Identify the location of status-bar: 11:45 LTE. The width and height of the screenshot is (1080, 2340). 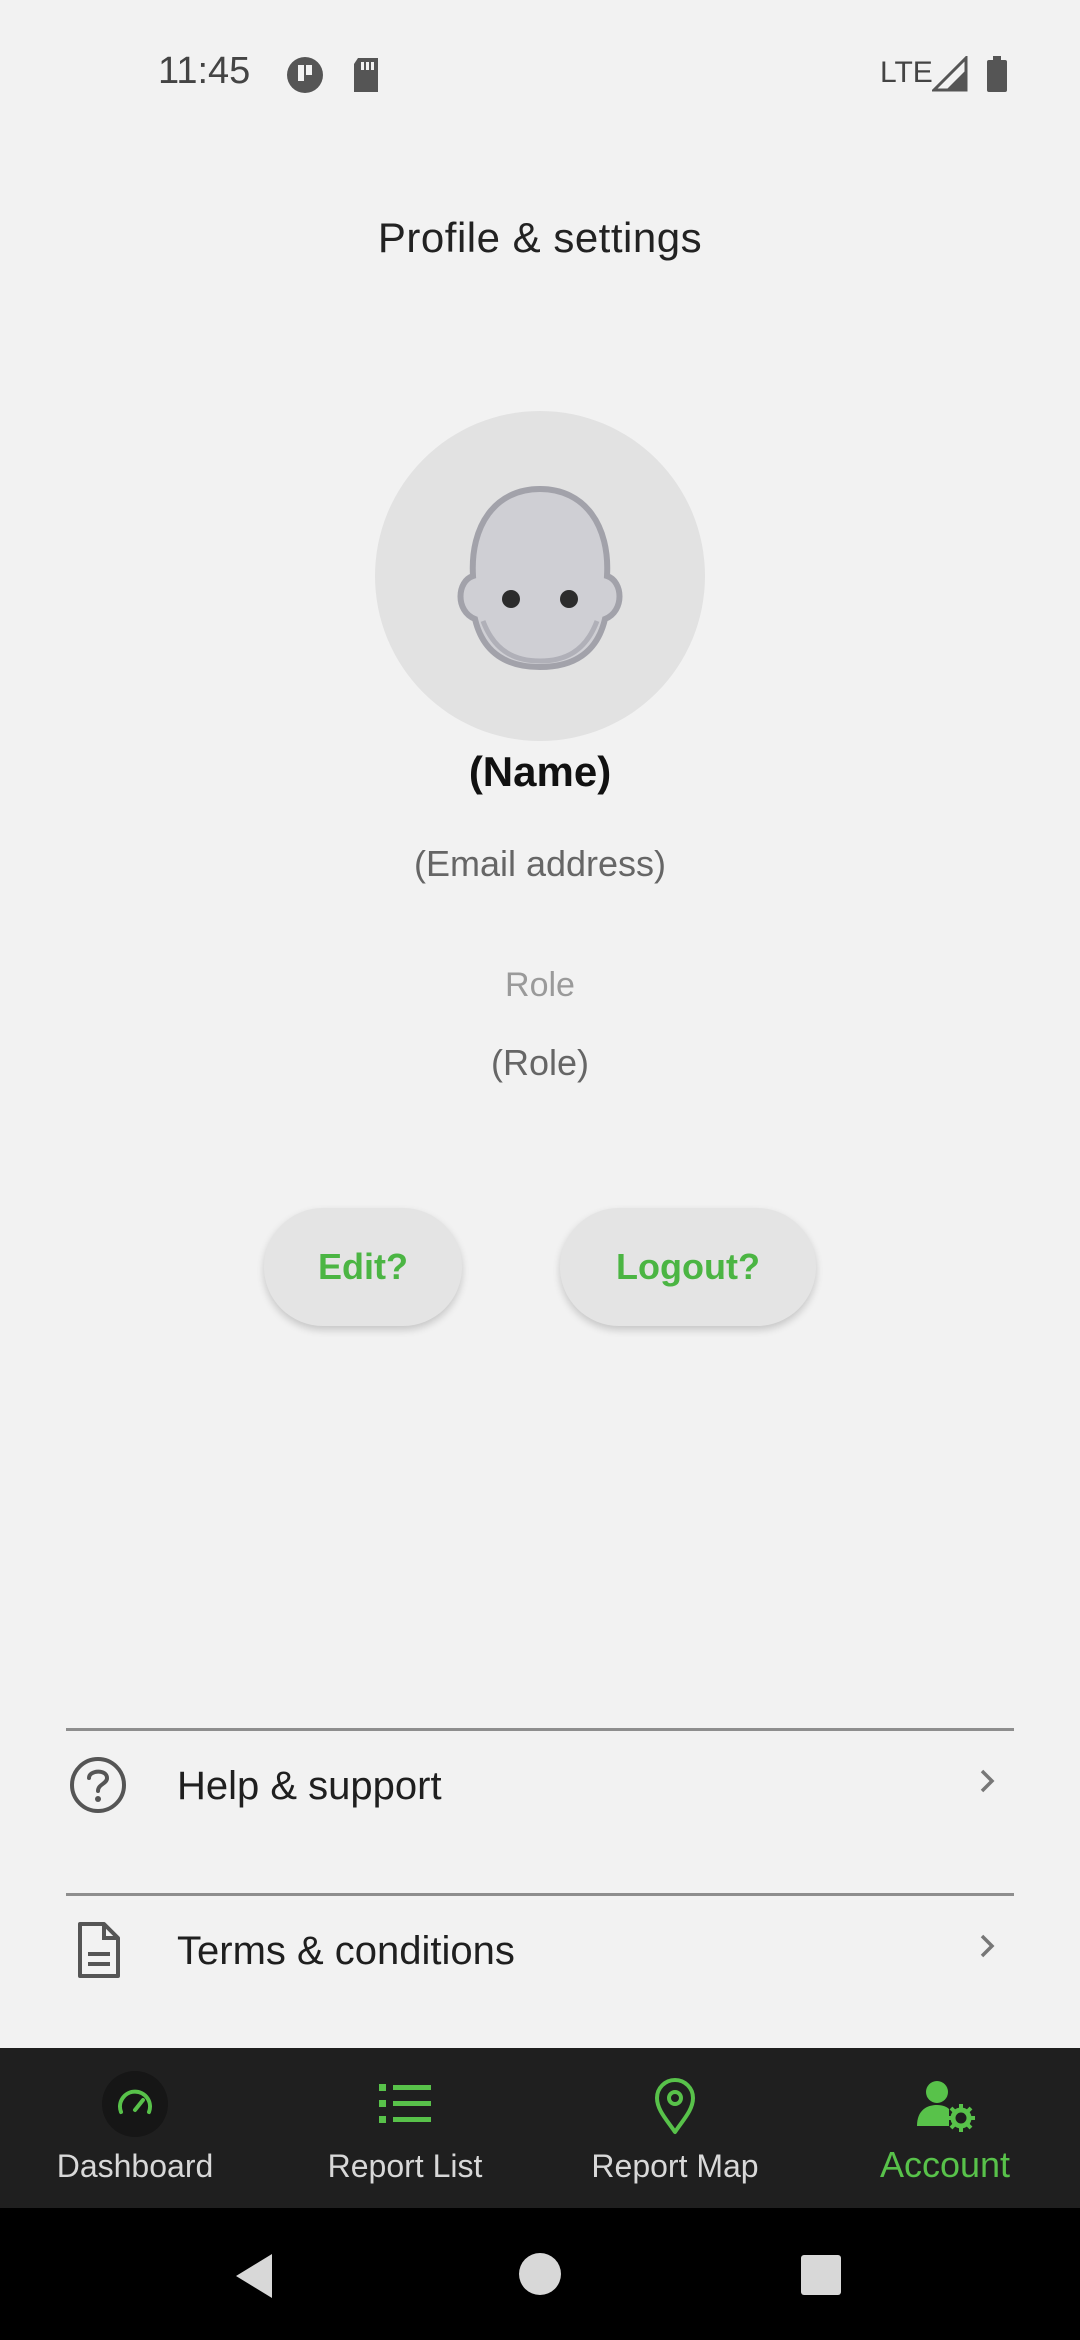
(540, 75).